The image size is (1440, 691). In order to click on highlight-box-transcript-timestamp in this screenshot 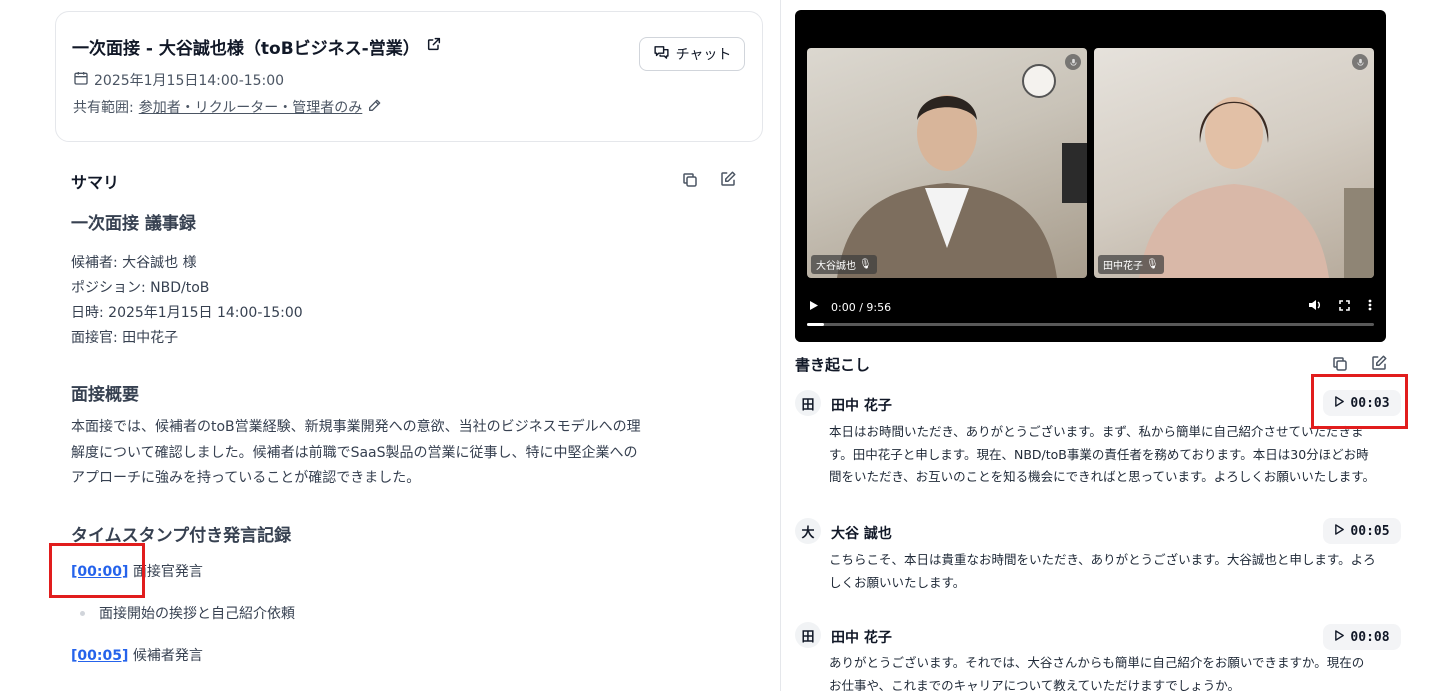, I will do `click(1359, 401)`.